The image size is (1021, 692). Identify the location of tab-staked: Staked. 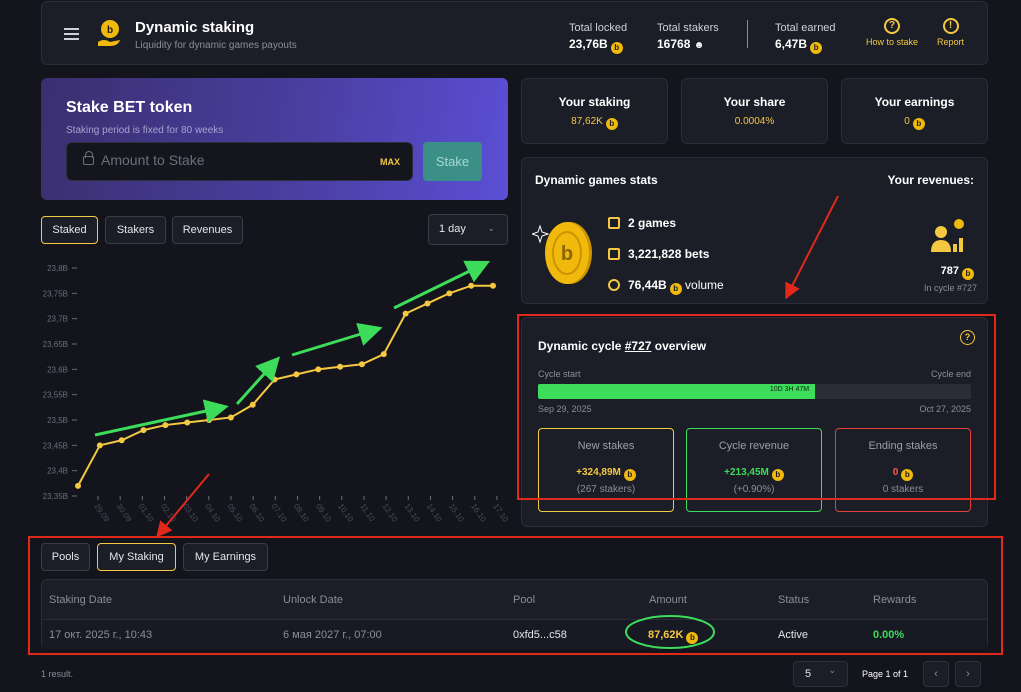
(69, 230).